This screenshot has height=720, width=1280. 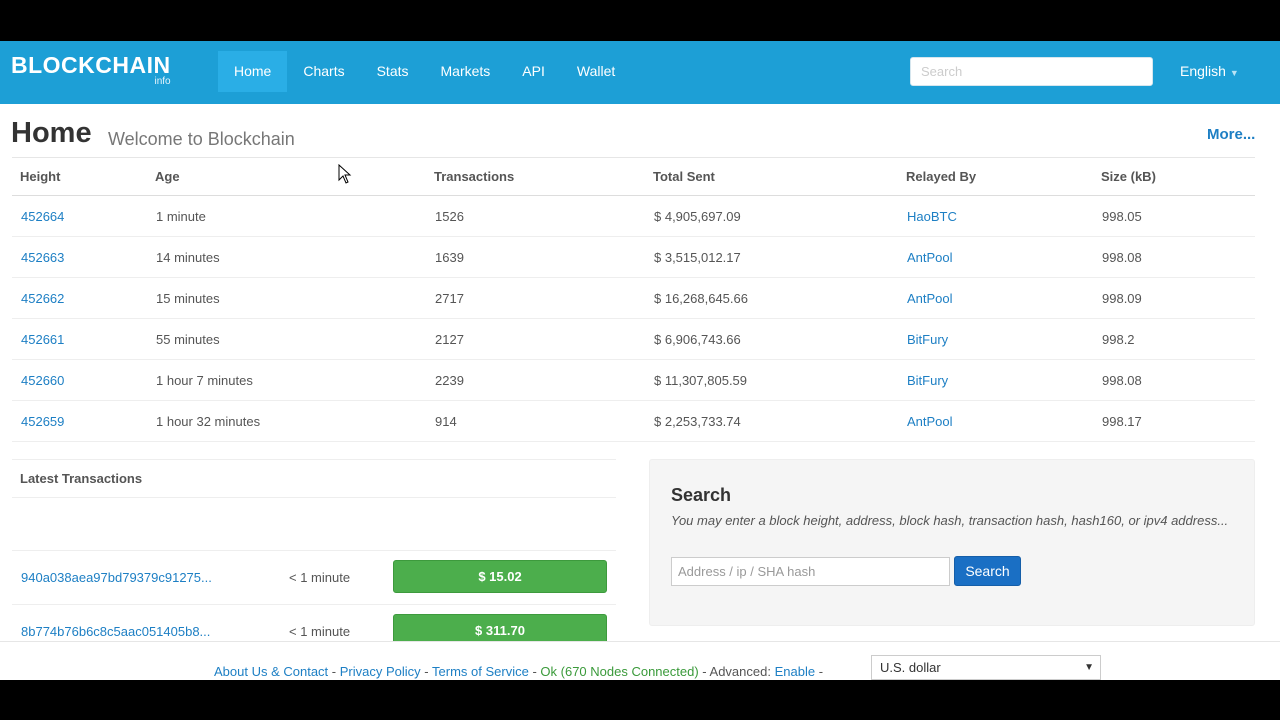 What do you see at coordinates (286, 176) in the screenshot?
I see `column-header: Age` at bounding box center [286, 176].